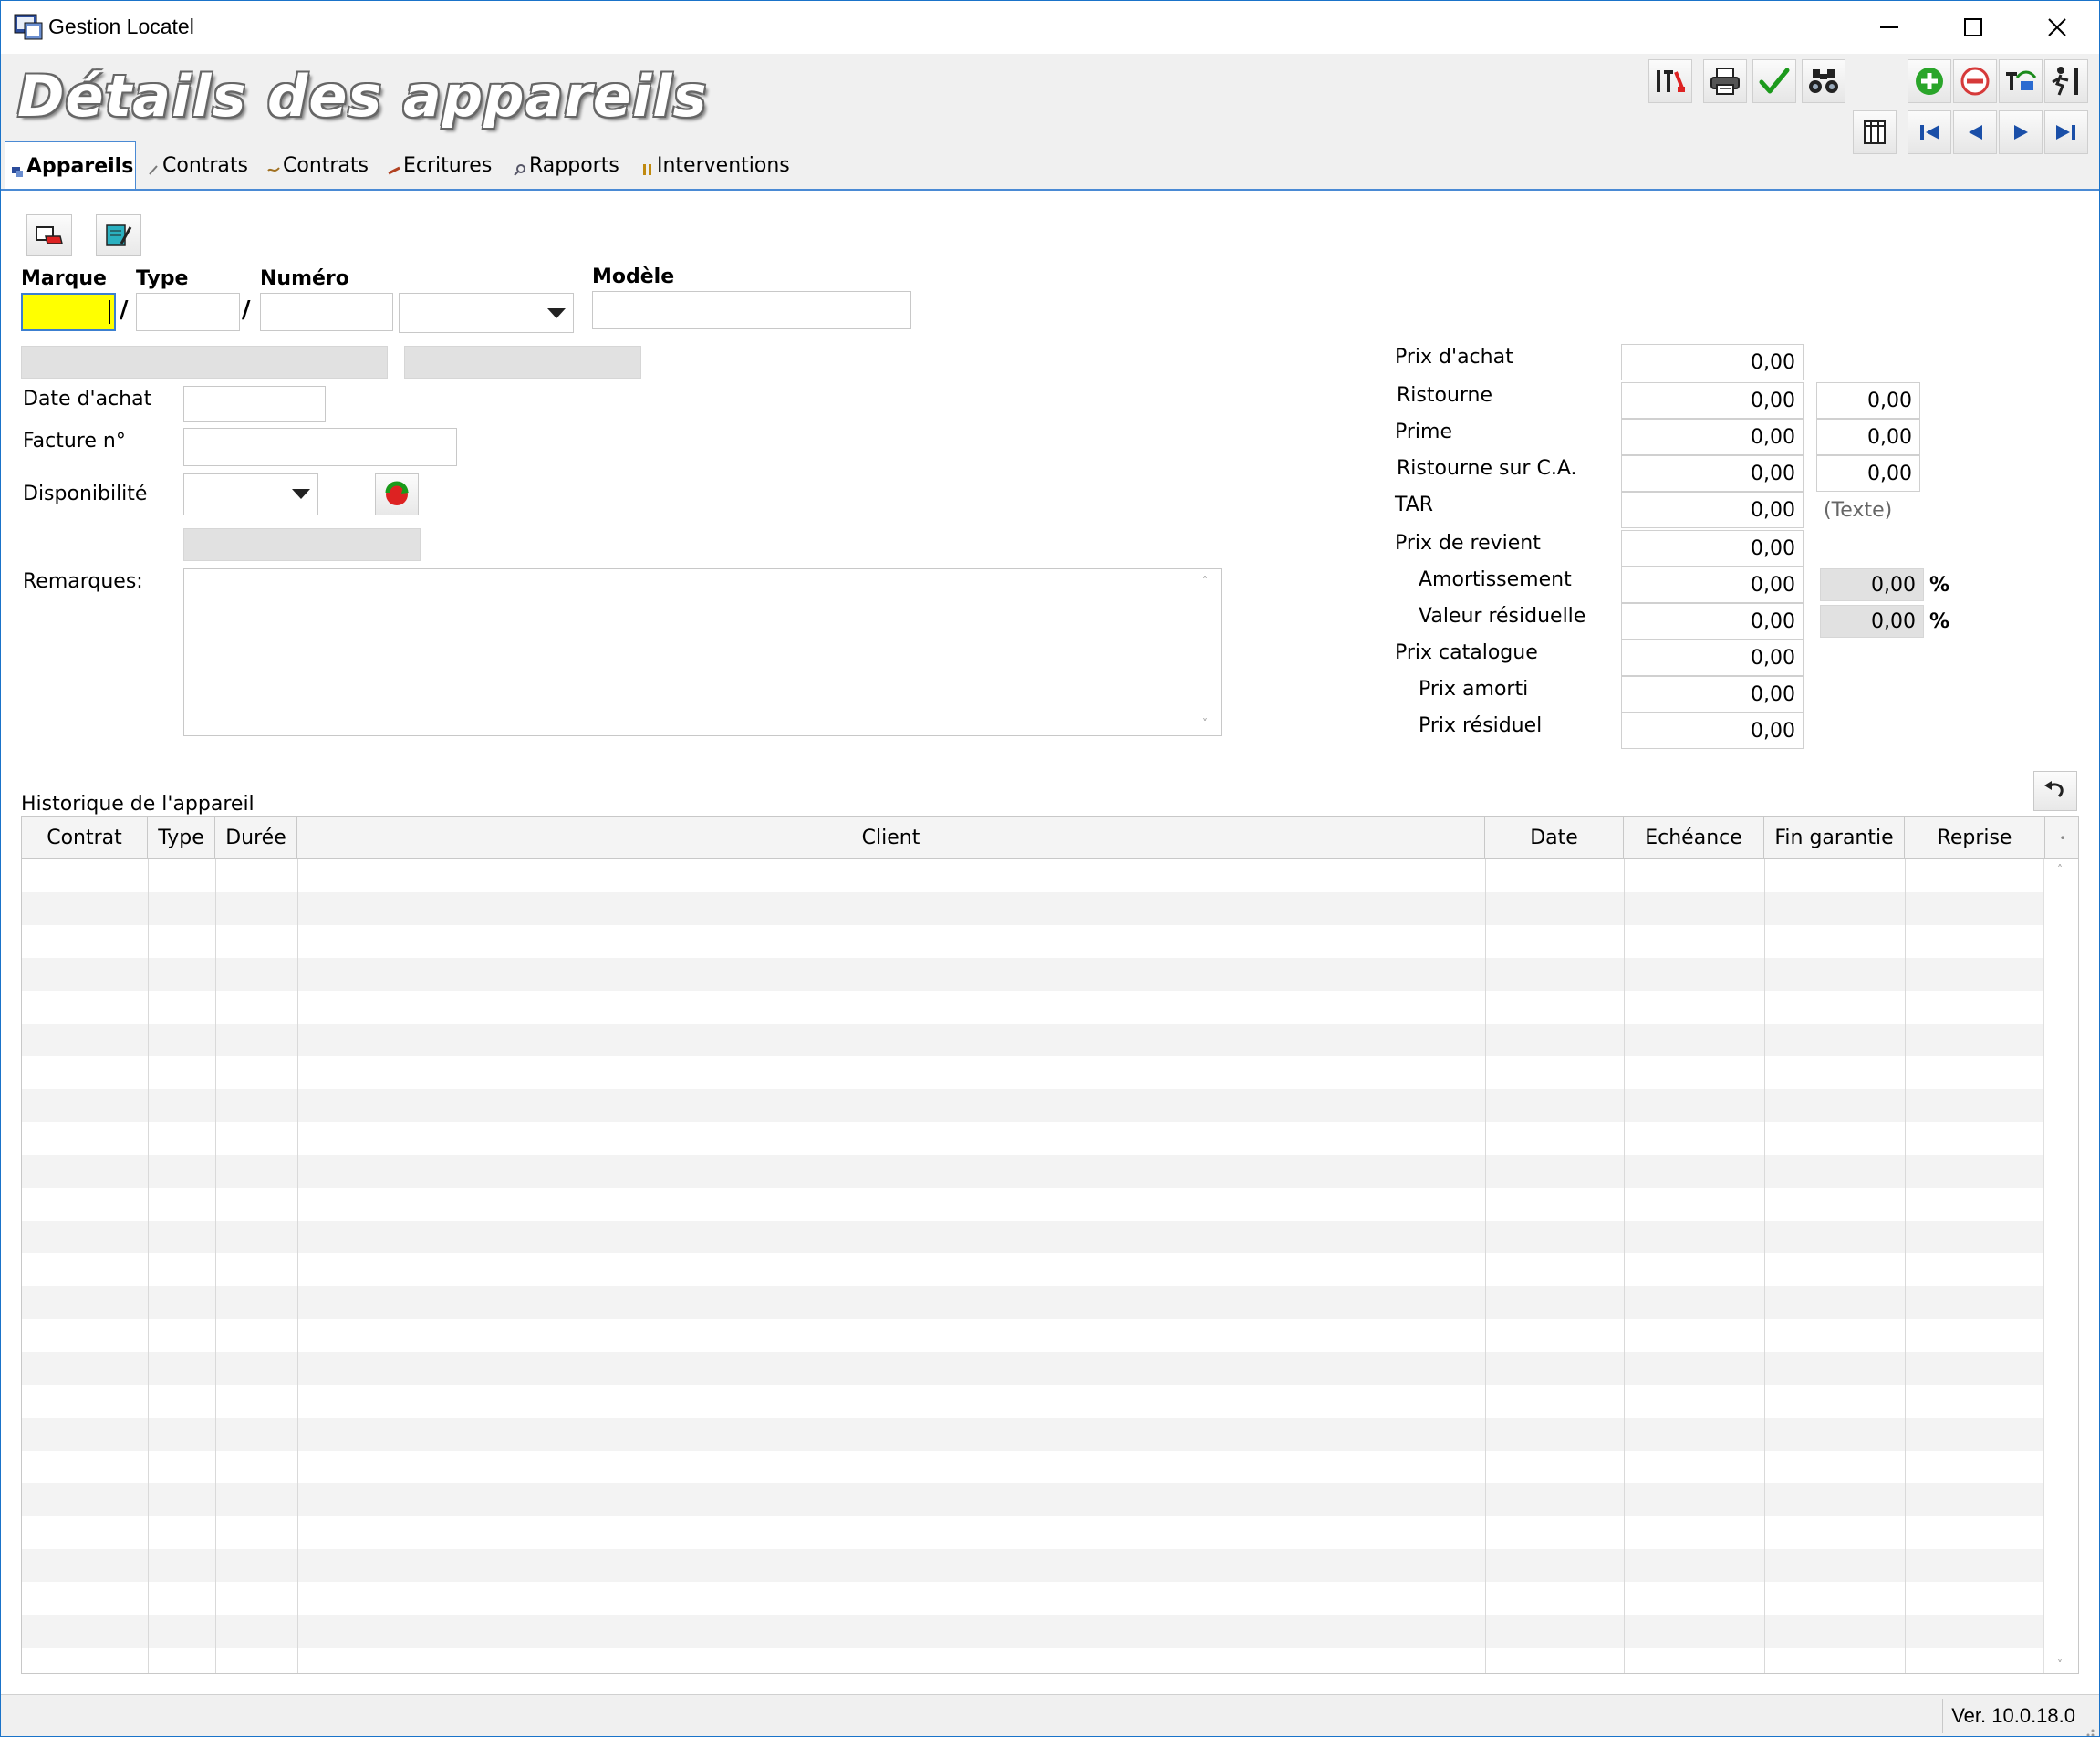 This screenshot has width=2100, height=1737. I want to click on page-title: Détails des appareils, so click(362, 96).